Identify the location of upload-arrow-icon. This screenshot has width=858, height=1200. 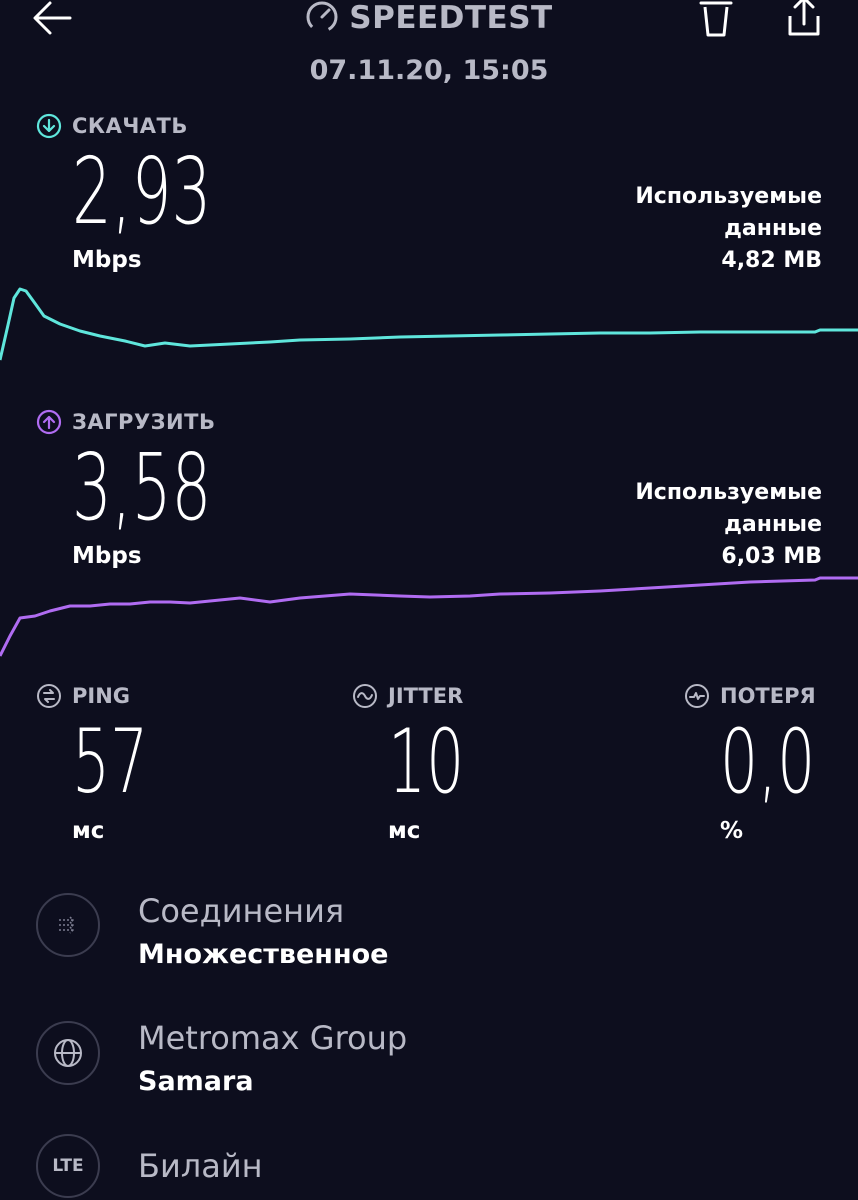
(49, 422).